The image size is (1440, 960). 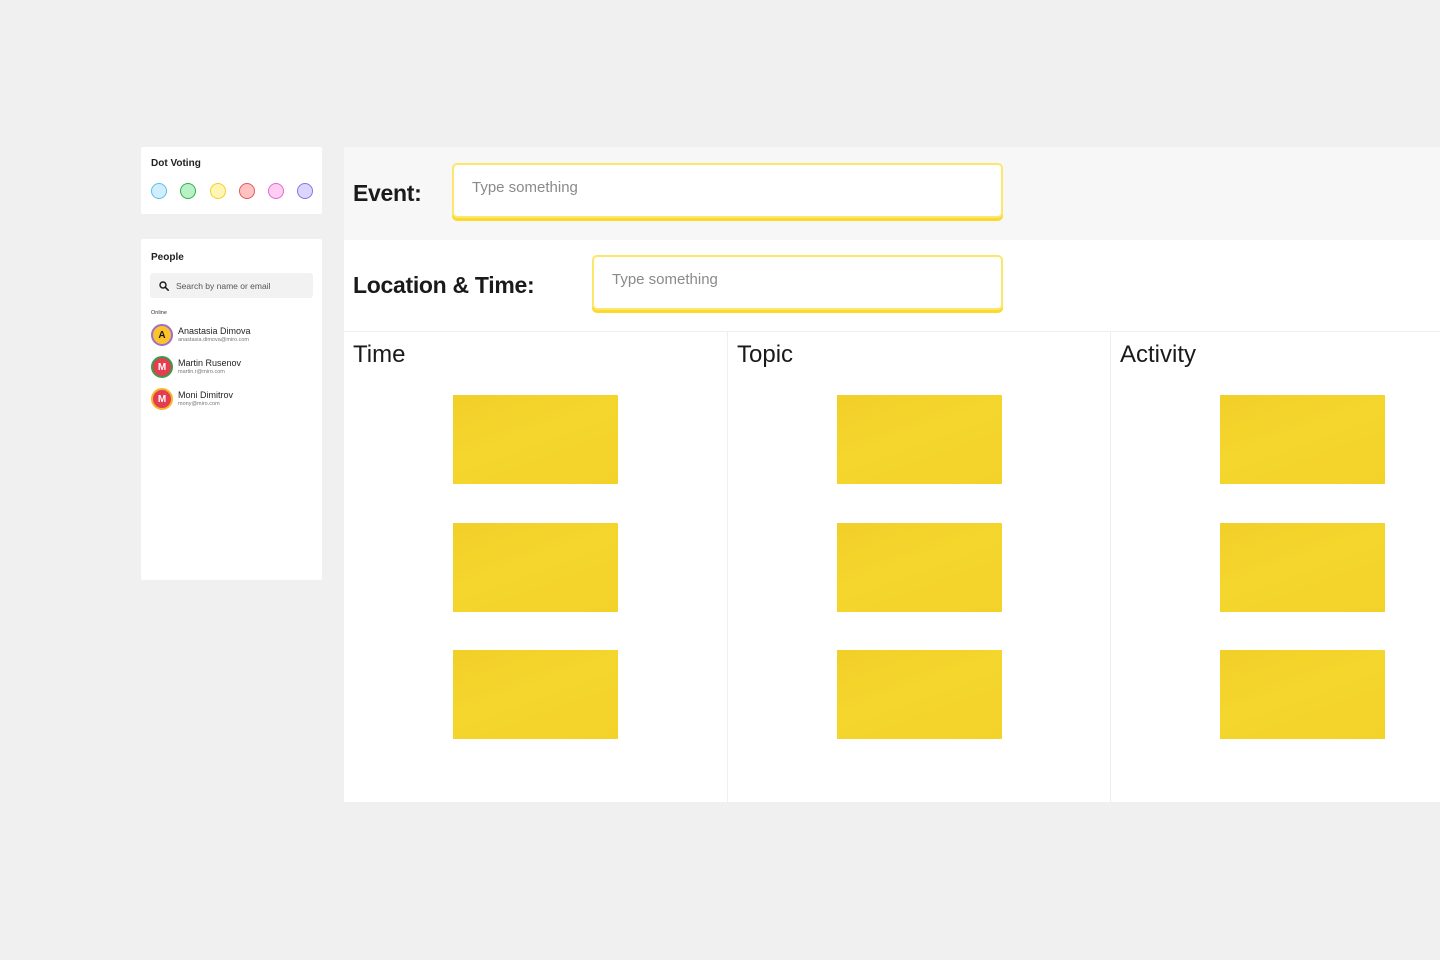 I want to click on voting-dot-blue, so click(x=159, y=191).